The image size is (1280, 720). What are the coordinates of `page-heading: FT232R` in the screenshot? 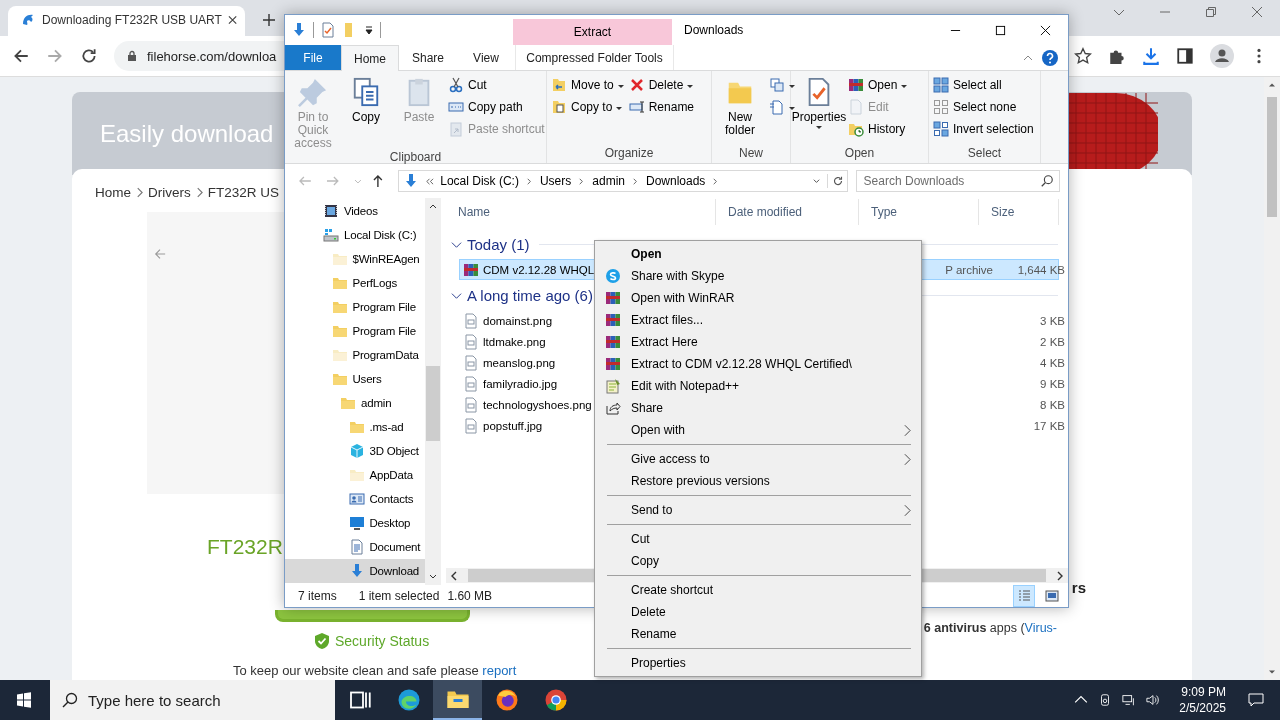 It's located at (245, 547).